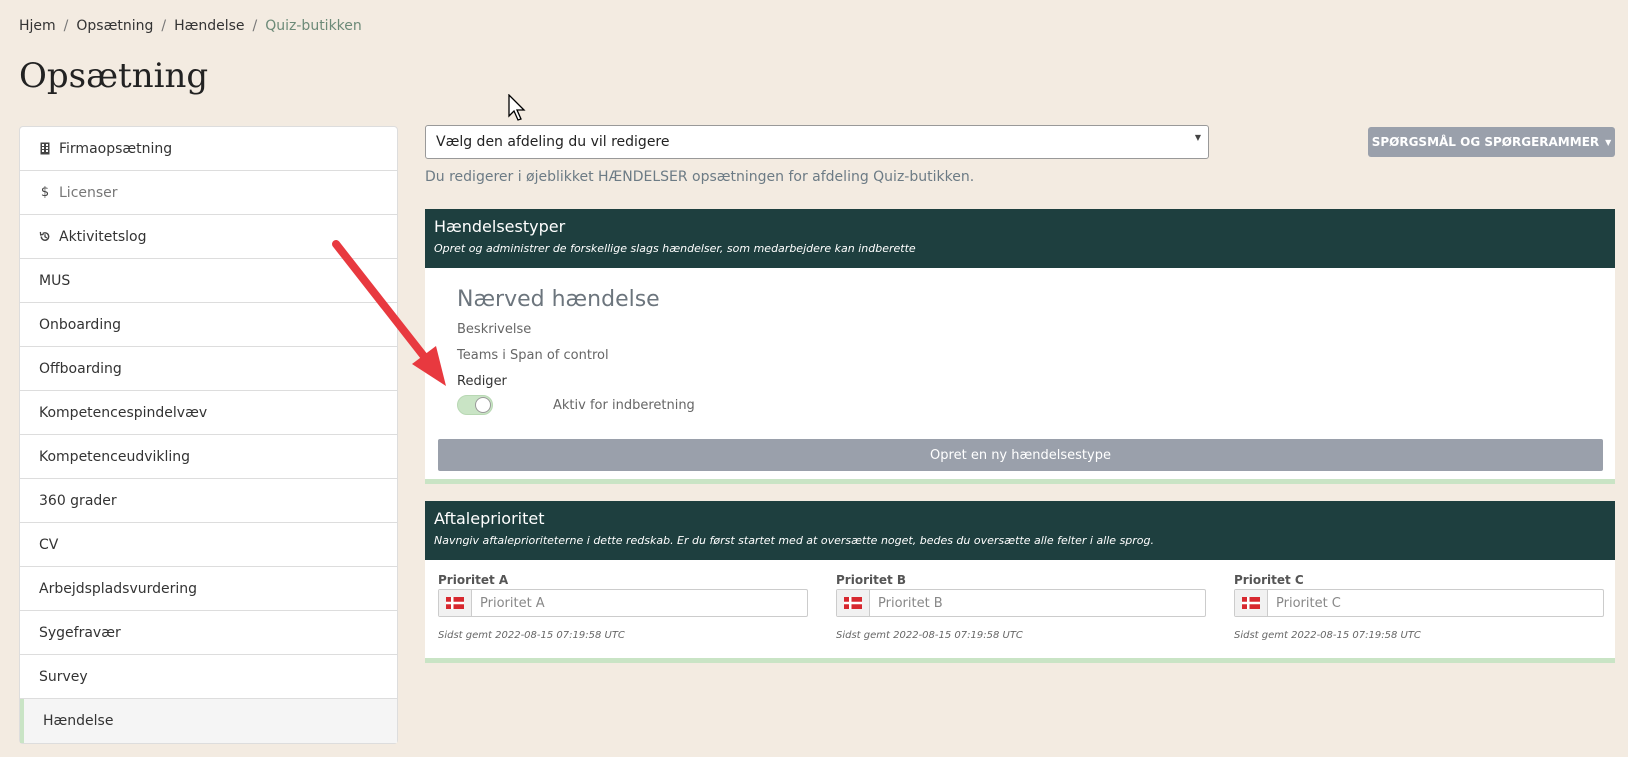 This screenshot has width=1628, height=757. Describe the element at coordinates (45, 236) in the screenshot. I see `history-icon` at that location.